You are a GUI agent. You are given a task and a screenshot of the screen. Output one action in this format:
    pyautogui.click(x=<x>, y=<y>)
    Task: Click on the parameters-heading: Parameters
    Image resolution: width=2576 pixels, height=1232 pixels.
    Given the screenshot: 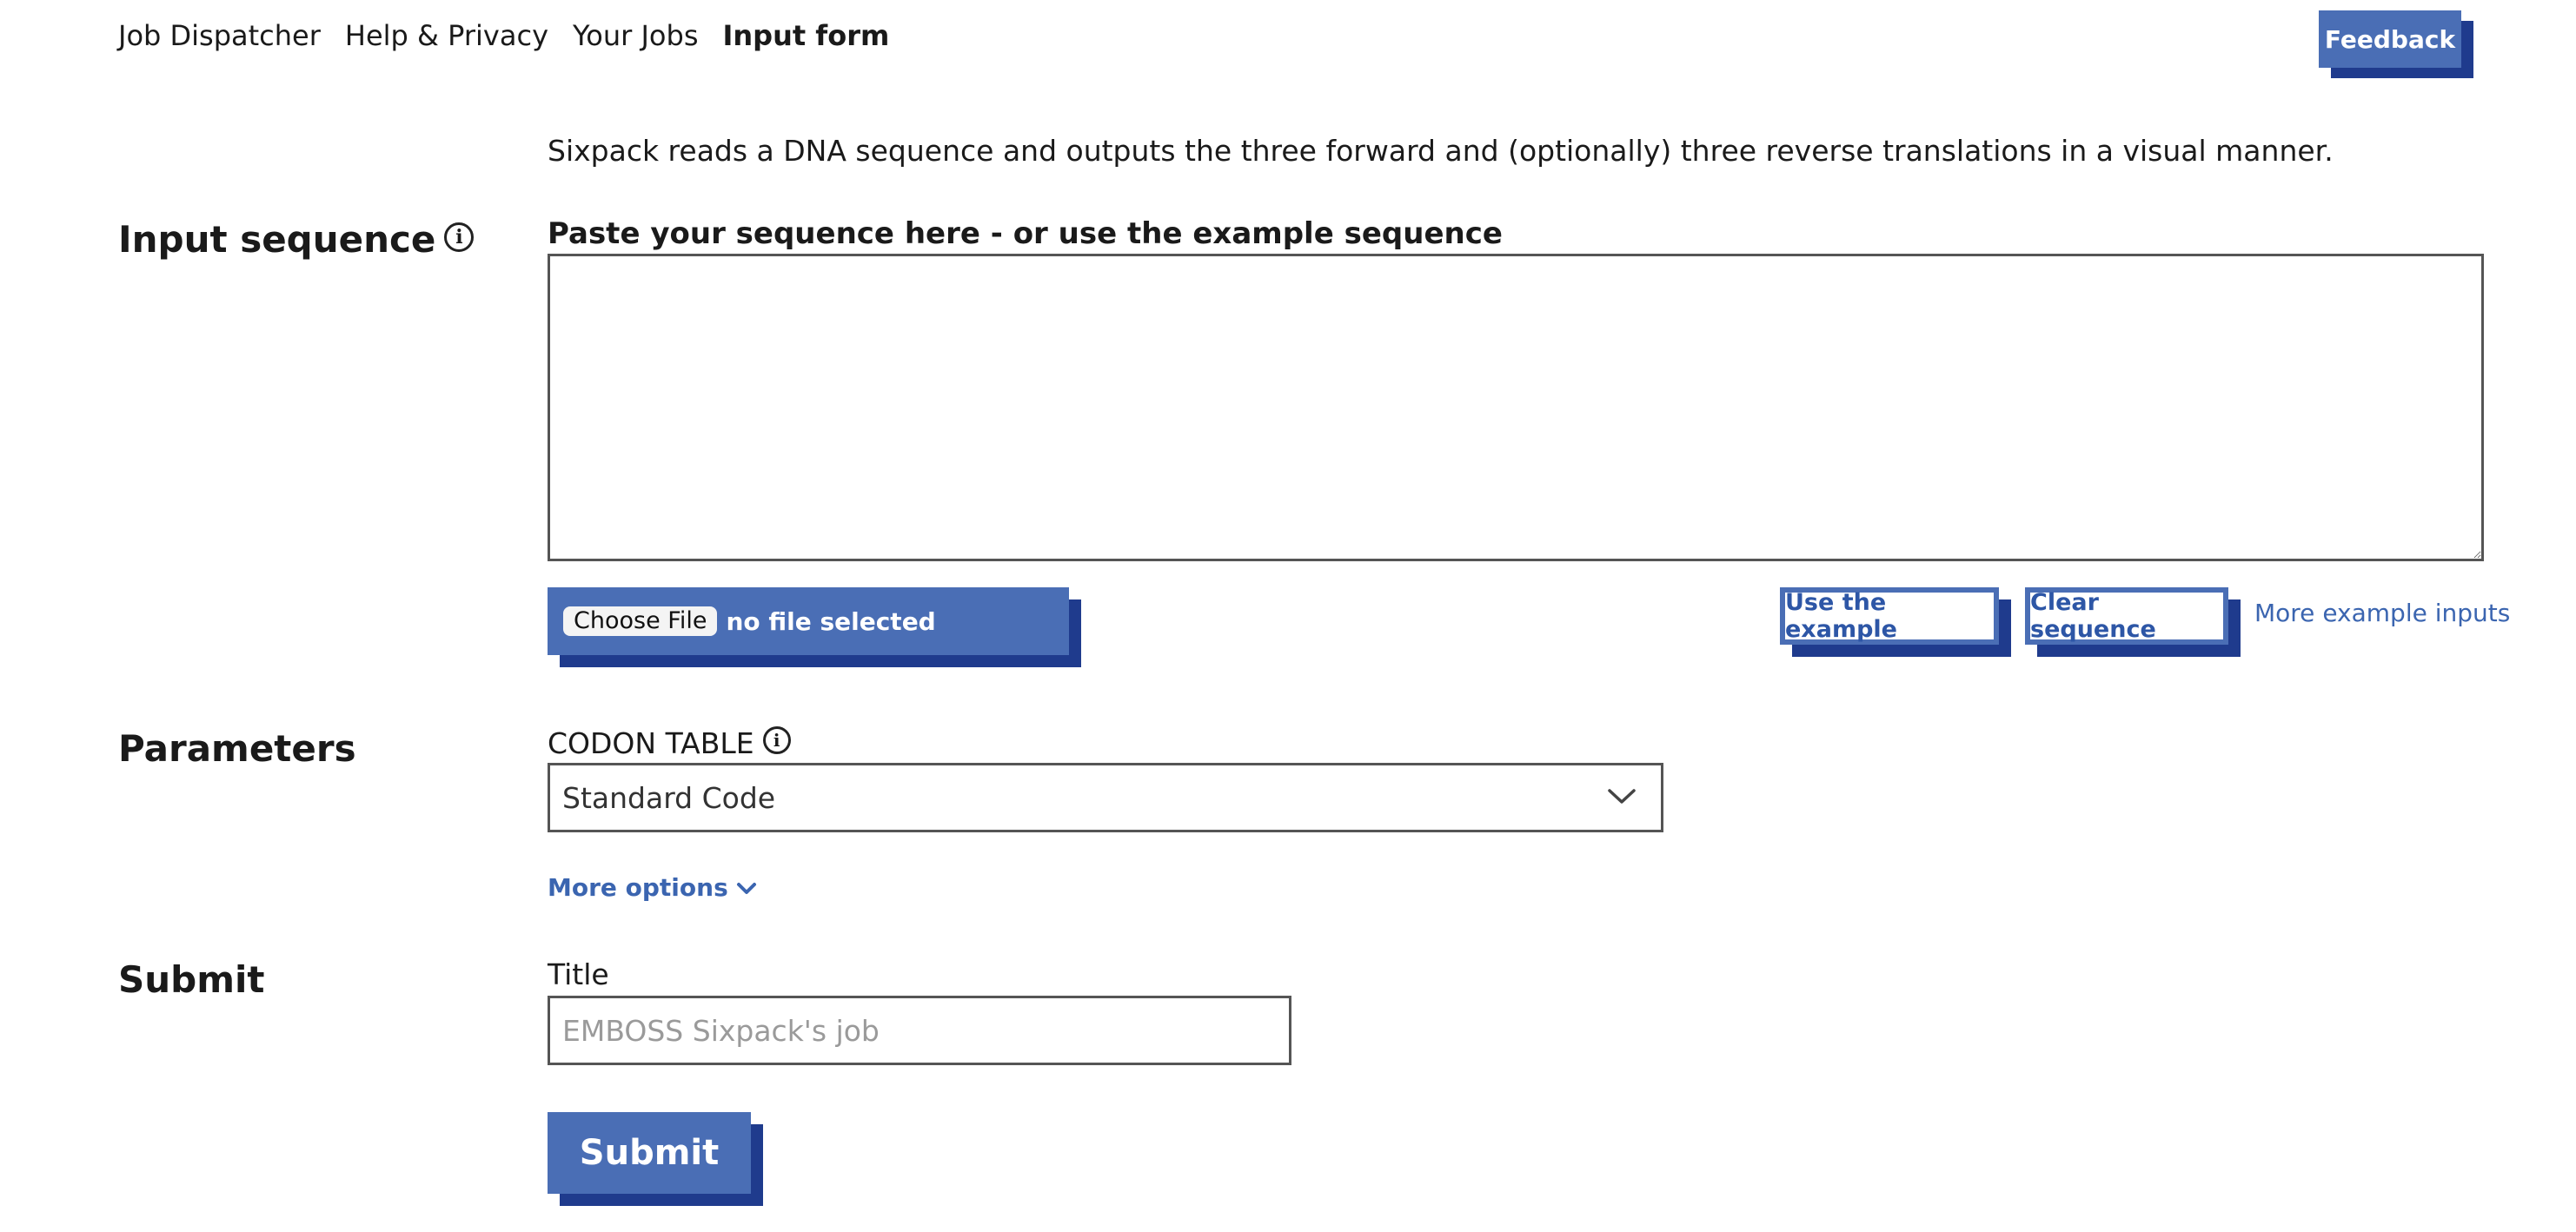 What is the action you would take?
    pyautogui.click(x=237, y=748)
    